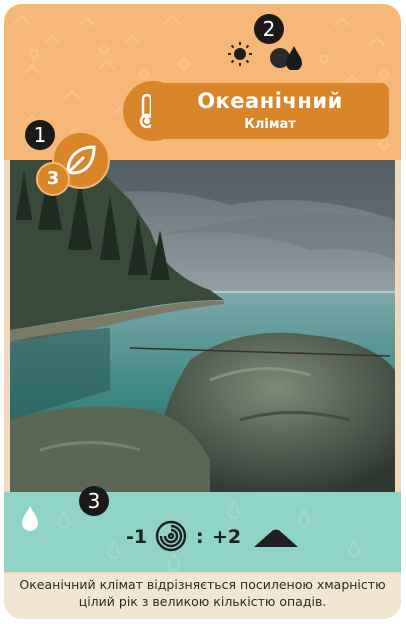  I want to click on effect-formula: -1 : +2, so click(226, 536).